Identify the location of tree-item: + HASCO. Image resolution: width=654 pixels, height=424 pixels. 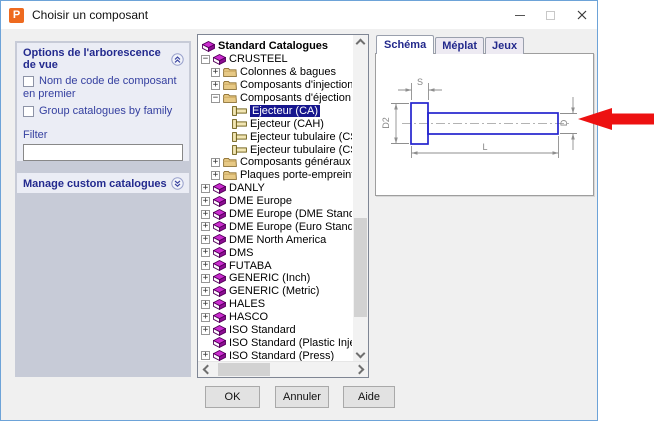
(275, 317).